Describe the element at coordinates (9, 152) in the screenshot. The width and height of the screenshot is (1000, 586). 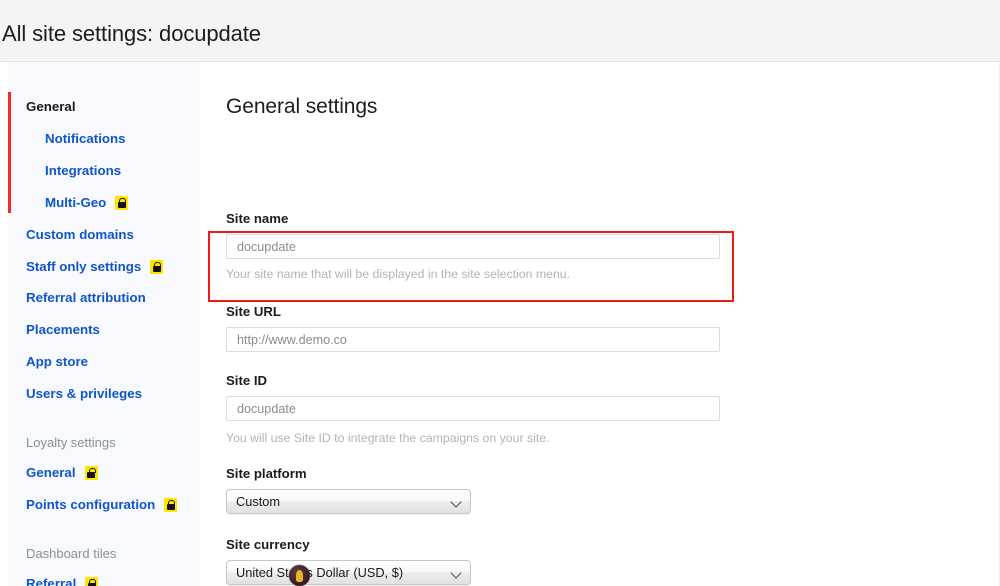
I see `active-section-indicator` at that location.